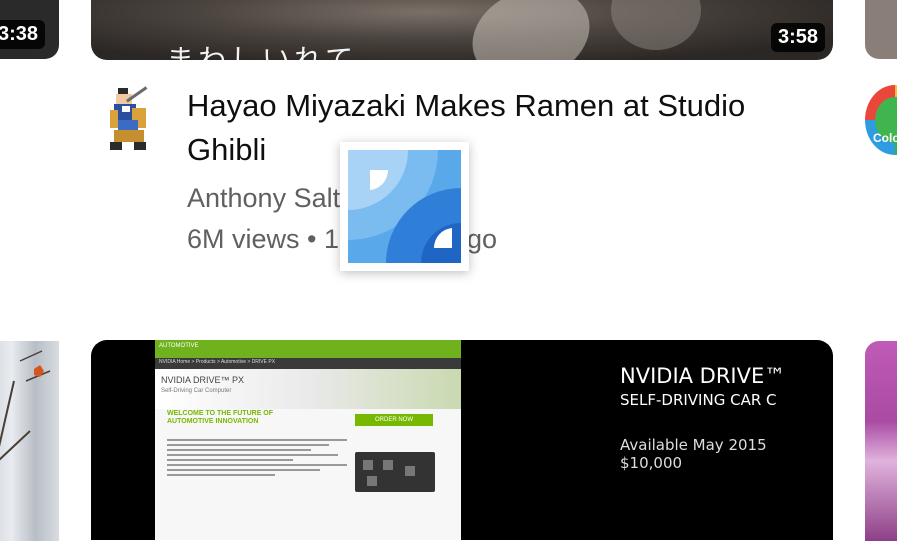 This screenshot has height=541, width=897. Describe the element at coordinates (881, 29) in the screenshot. I see `video-thumbnail-right-top` at that location.